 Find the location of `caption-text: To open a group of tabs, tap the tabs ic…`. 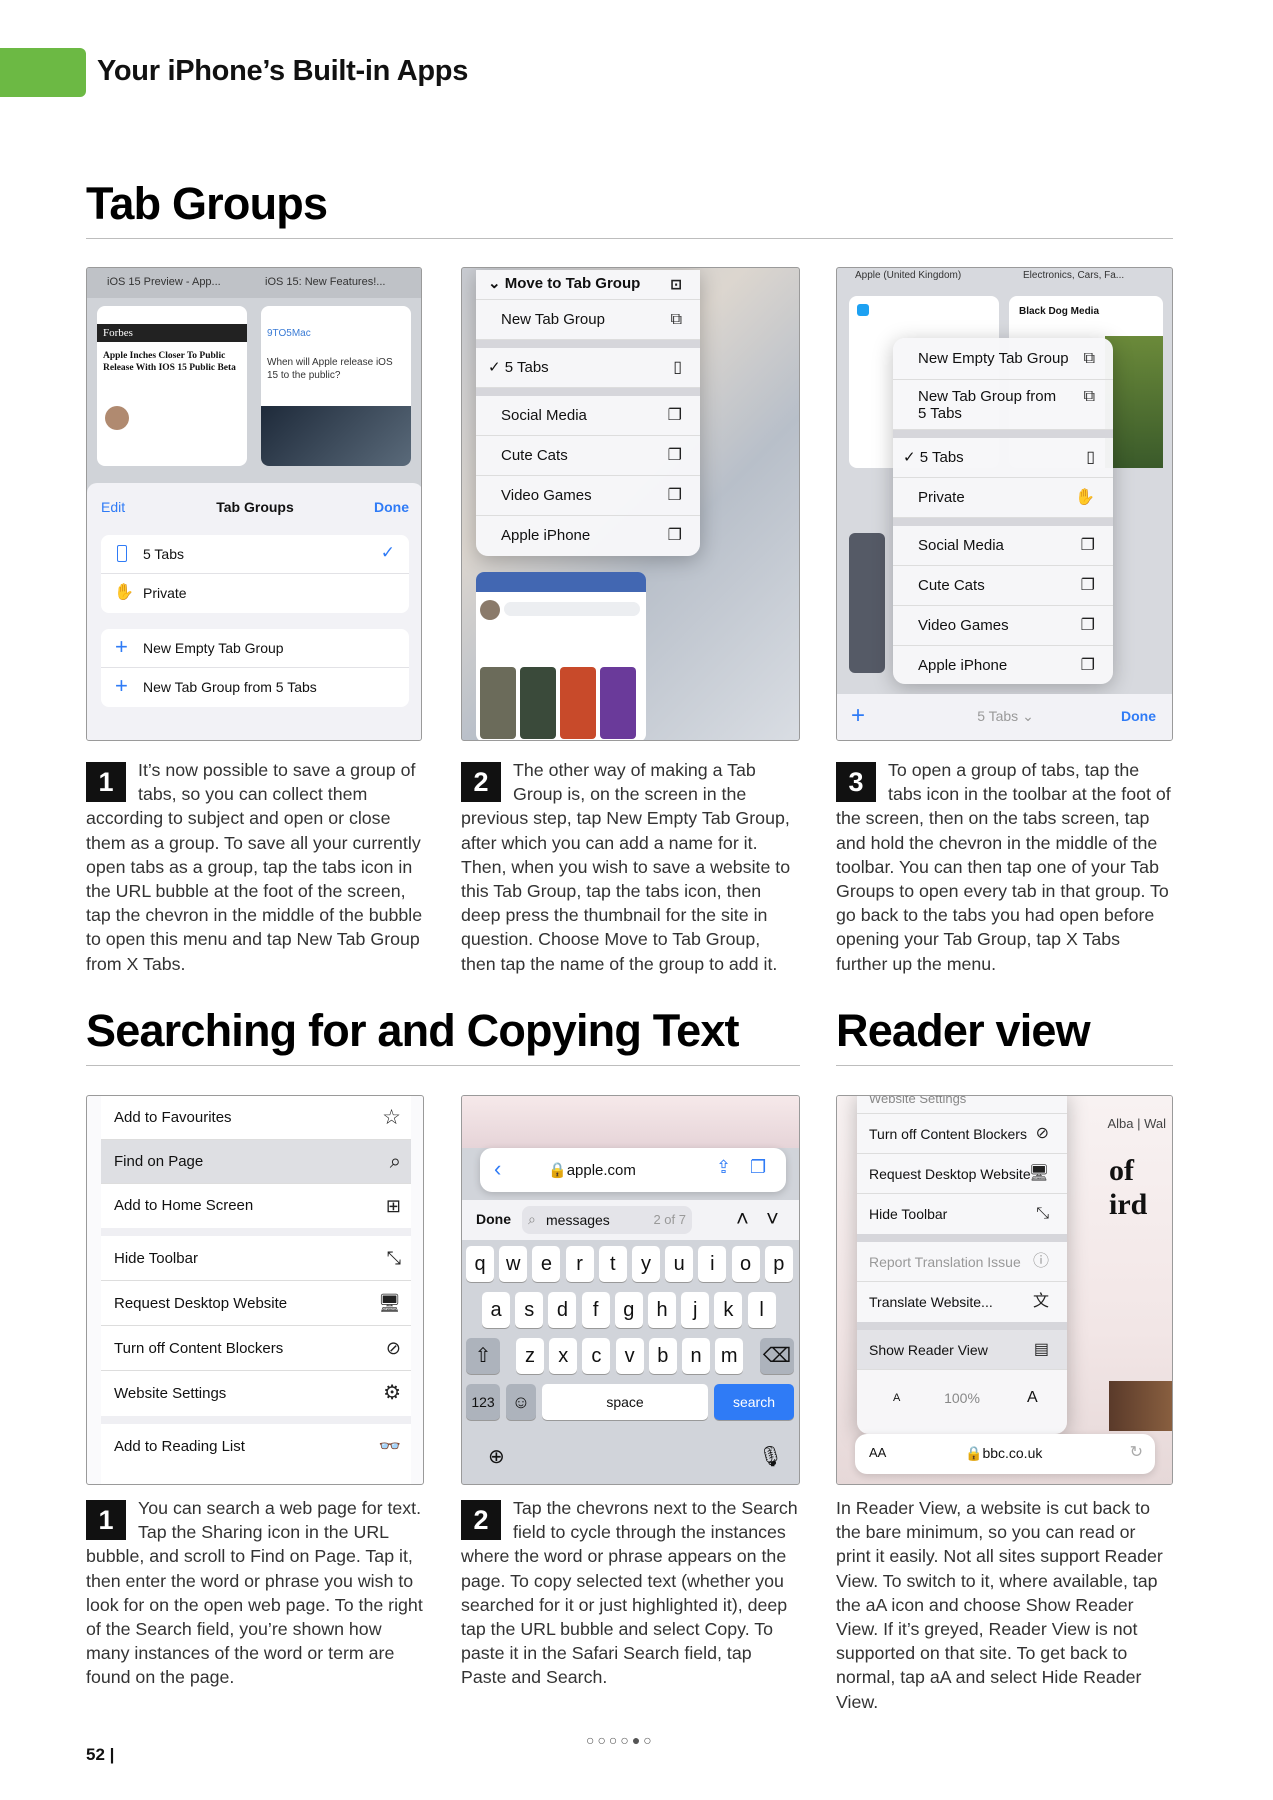

caption-text: To open a group of tabs, tap the tabs ic… is located at coordinates (1003, 867).